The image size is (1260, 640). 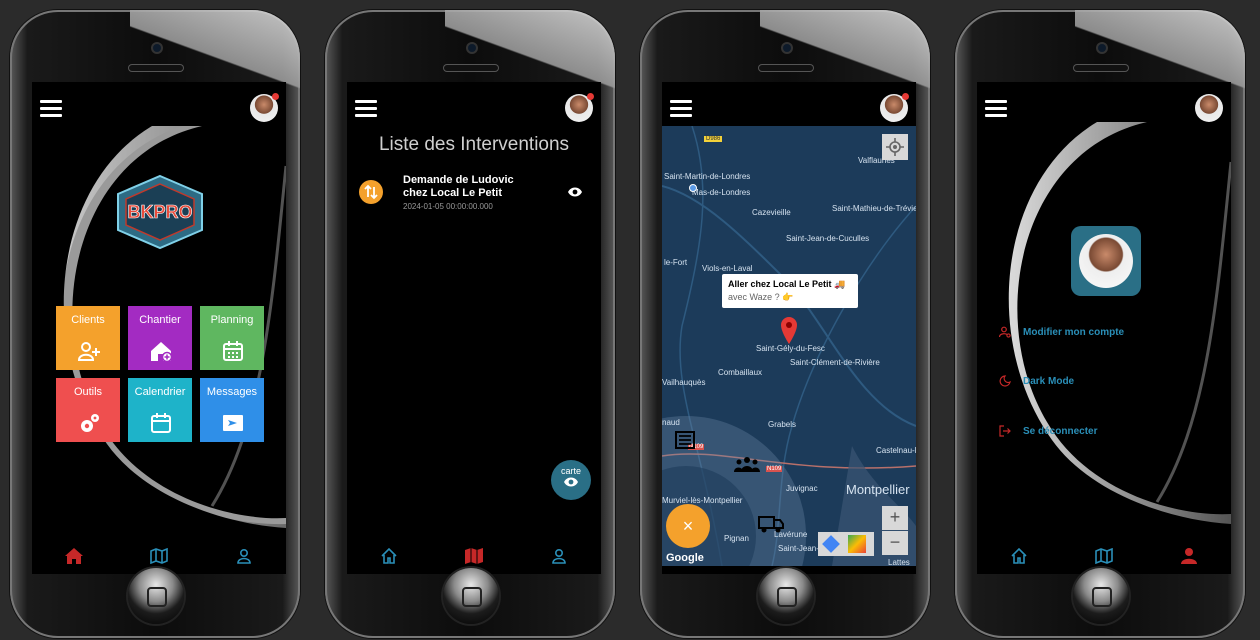 I want to click on place-label: Castelnau-le, so click(x=896, y=450).